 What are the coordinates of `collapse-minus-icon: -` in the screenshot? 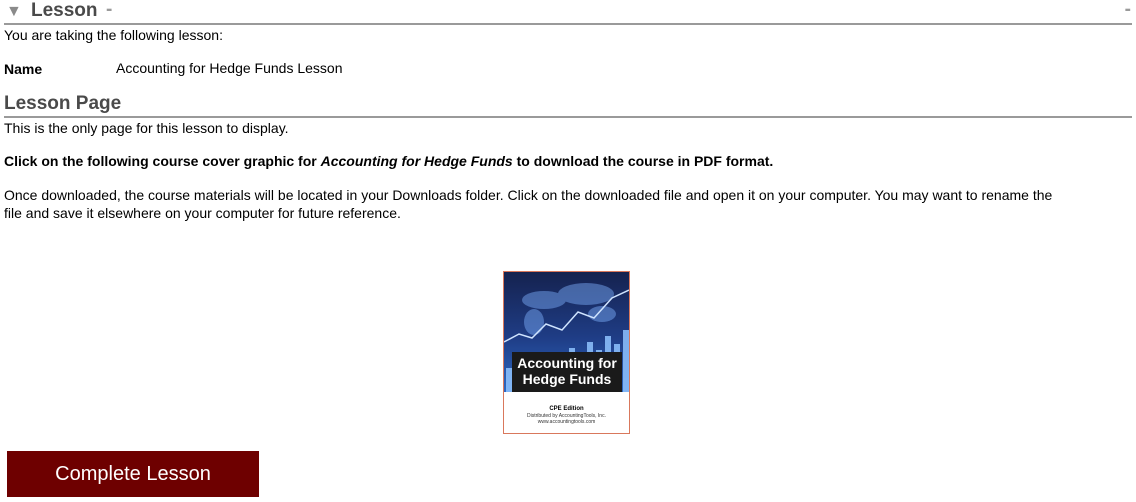 It's located at (1128, 10).